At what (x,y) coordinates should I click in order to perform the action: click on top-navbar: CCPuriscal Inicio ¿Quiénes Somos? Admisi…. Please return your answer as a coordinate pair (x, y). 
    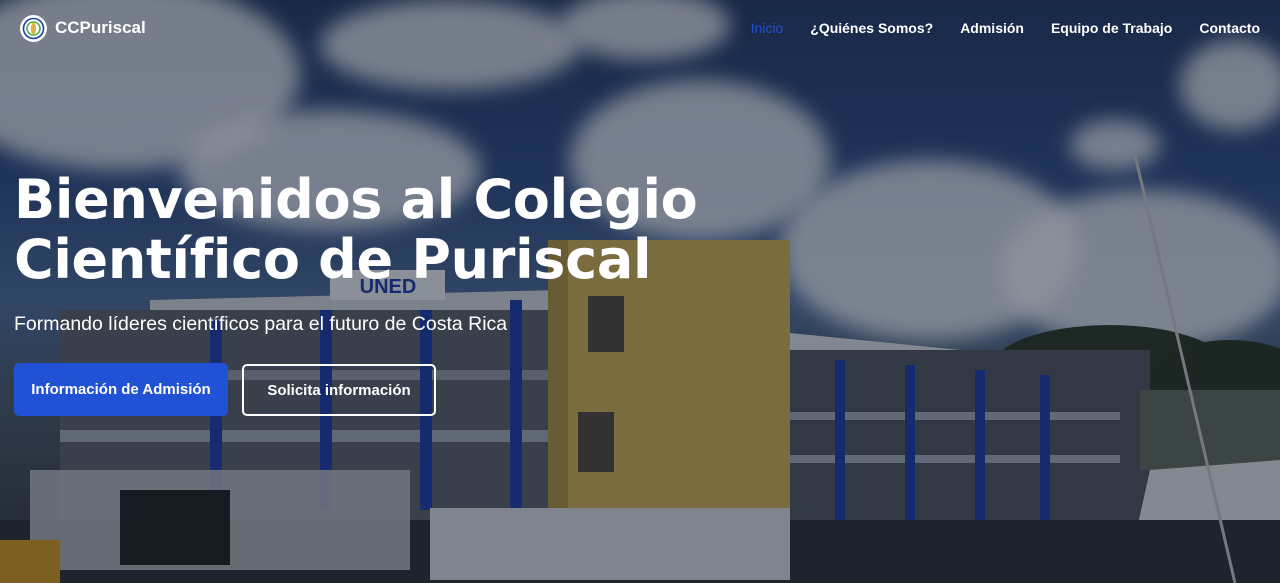
    Looking at the image, I should click on (640, 28).